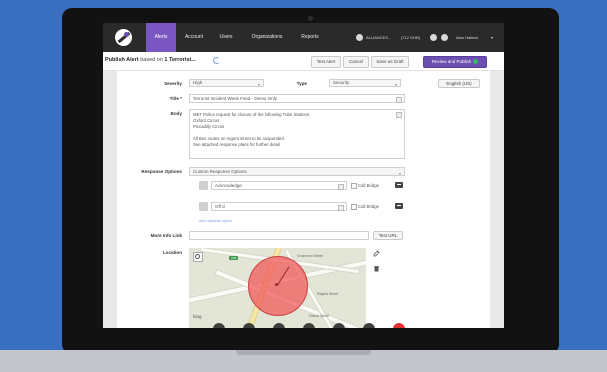 This screenshot has height=372, width=607. What do you see at coordinates (365, 83) in the screenshot?
I see `type-select: Security ▾` at bounding box center [365, 83].